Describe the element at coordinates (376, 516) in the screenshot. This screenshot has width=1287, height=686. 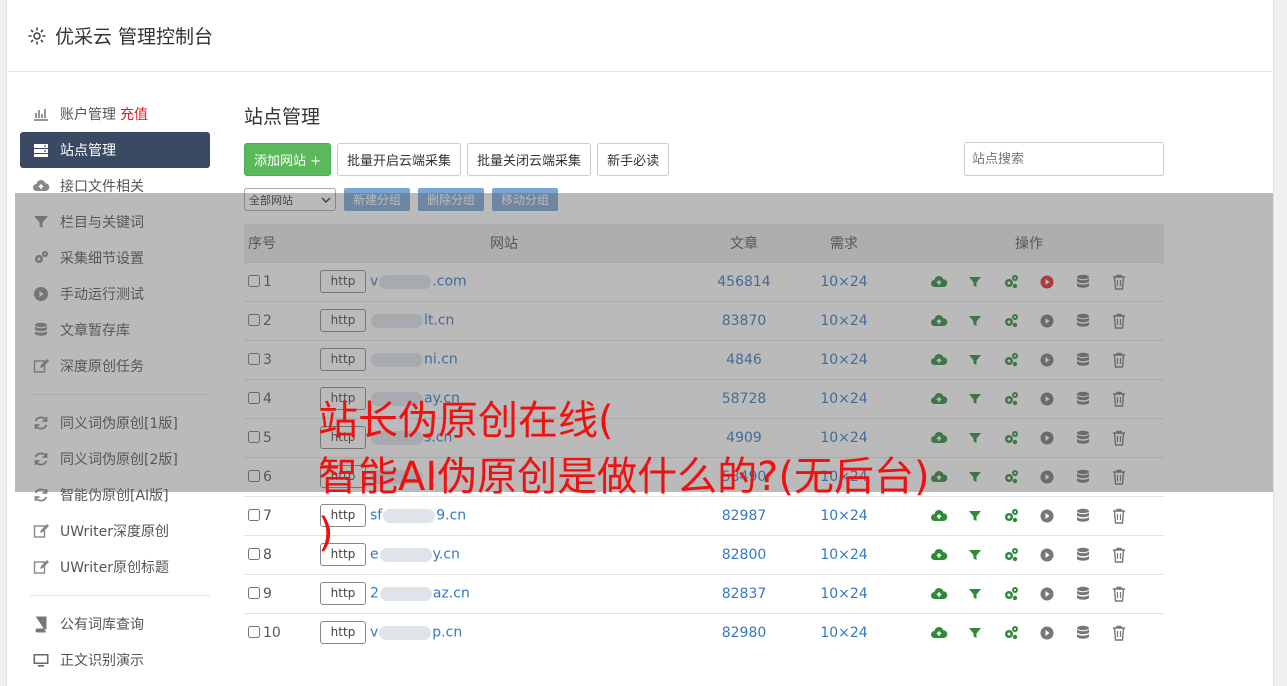
I see `site-domain-prefix: sf` at that location.